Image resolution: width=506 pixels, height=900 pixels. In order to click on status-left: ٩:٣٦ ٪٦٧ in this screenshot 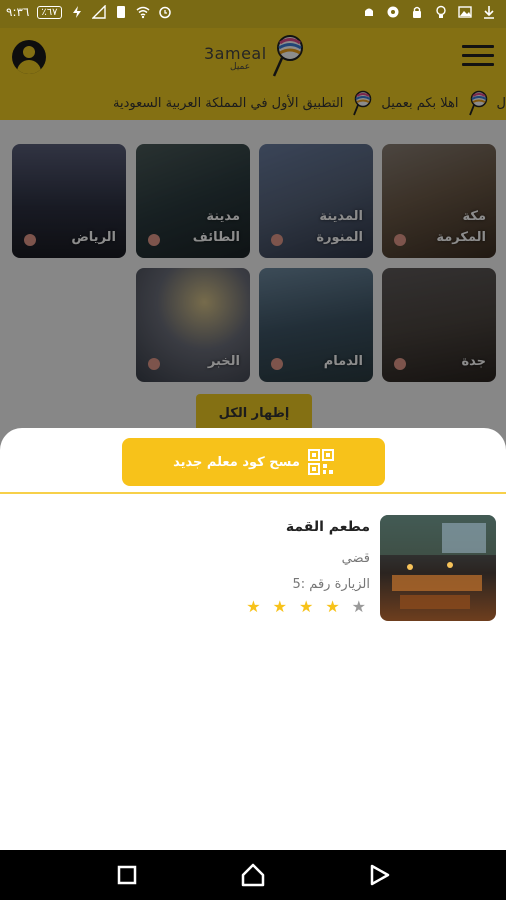, I will do `click(89, 12)`.